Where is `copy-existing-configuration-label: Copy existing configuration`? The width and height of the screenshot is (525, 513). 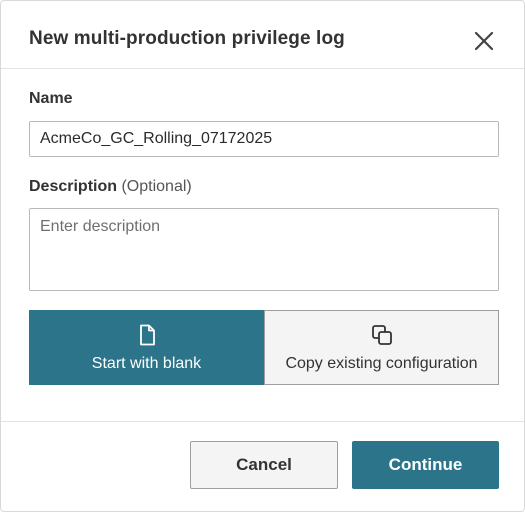 copy-existing-configuration-label: Copy existing configuration is located at coordinates (381, 363).